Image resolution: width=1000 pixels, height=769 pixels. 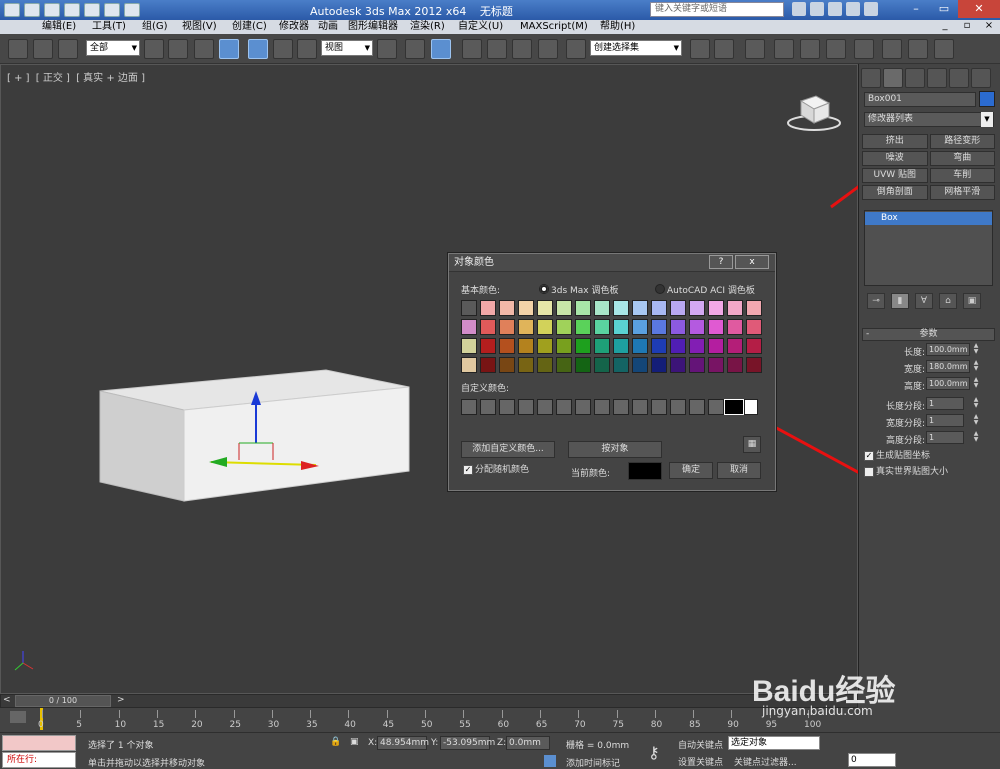 I want to click on basic-color-swatches, so click(x=611, y=336).